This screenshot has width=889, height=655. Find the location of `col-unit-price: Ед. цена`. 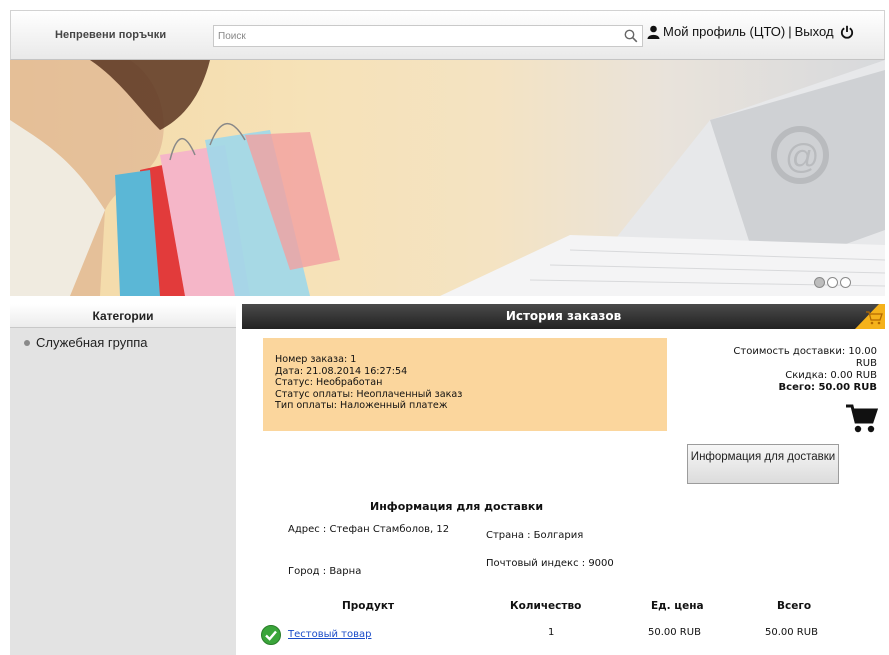

col-unit-price: Ед. цена is located at coordinates (677, 606).